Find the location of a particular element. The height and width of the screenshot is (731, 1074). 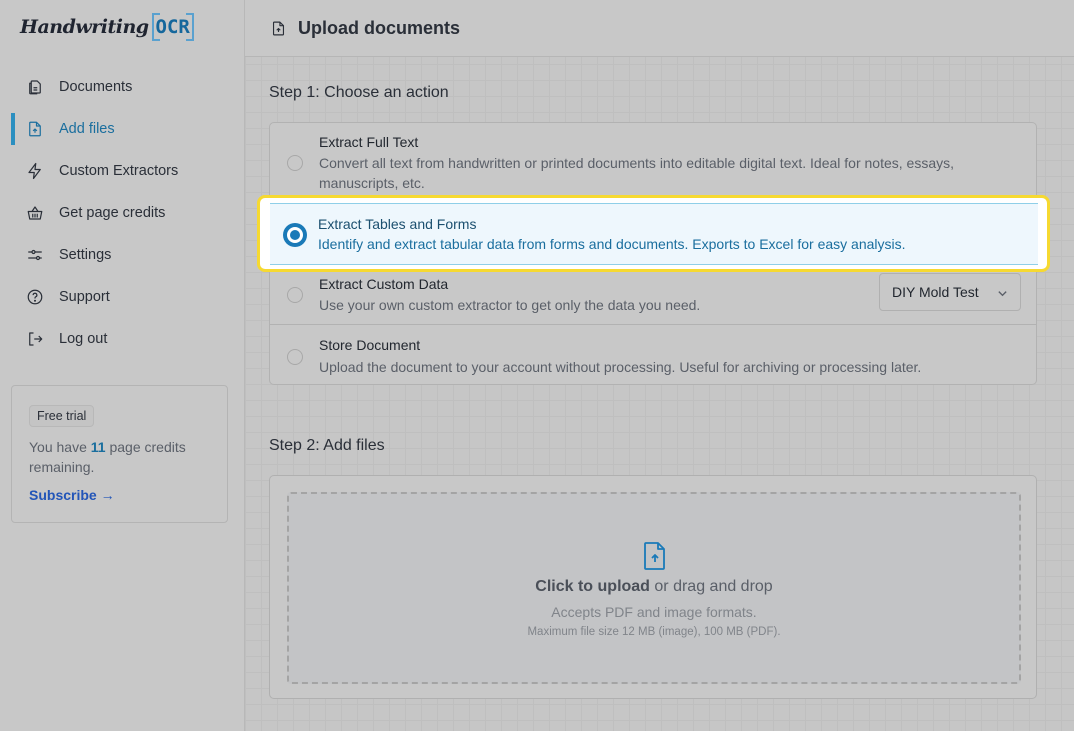

sidebar-item-get-page-credits: Get page credits is located at coordinates (122, 213).